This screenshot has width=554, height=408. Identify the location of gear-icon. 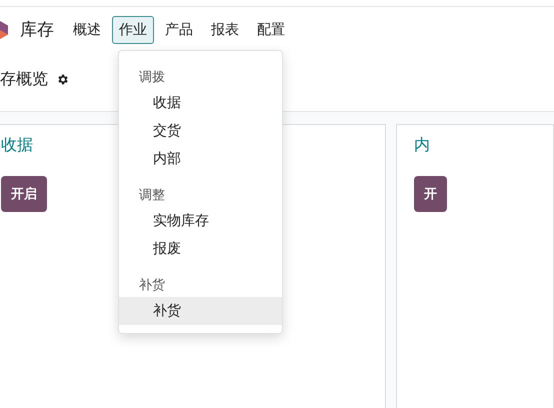
(62, 79).